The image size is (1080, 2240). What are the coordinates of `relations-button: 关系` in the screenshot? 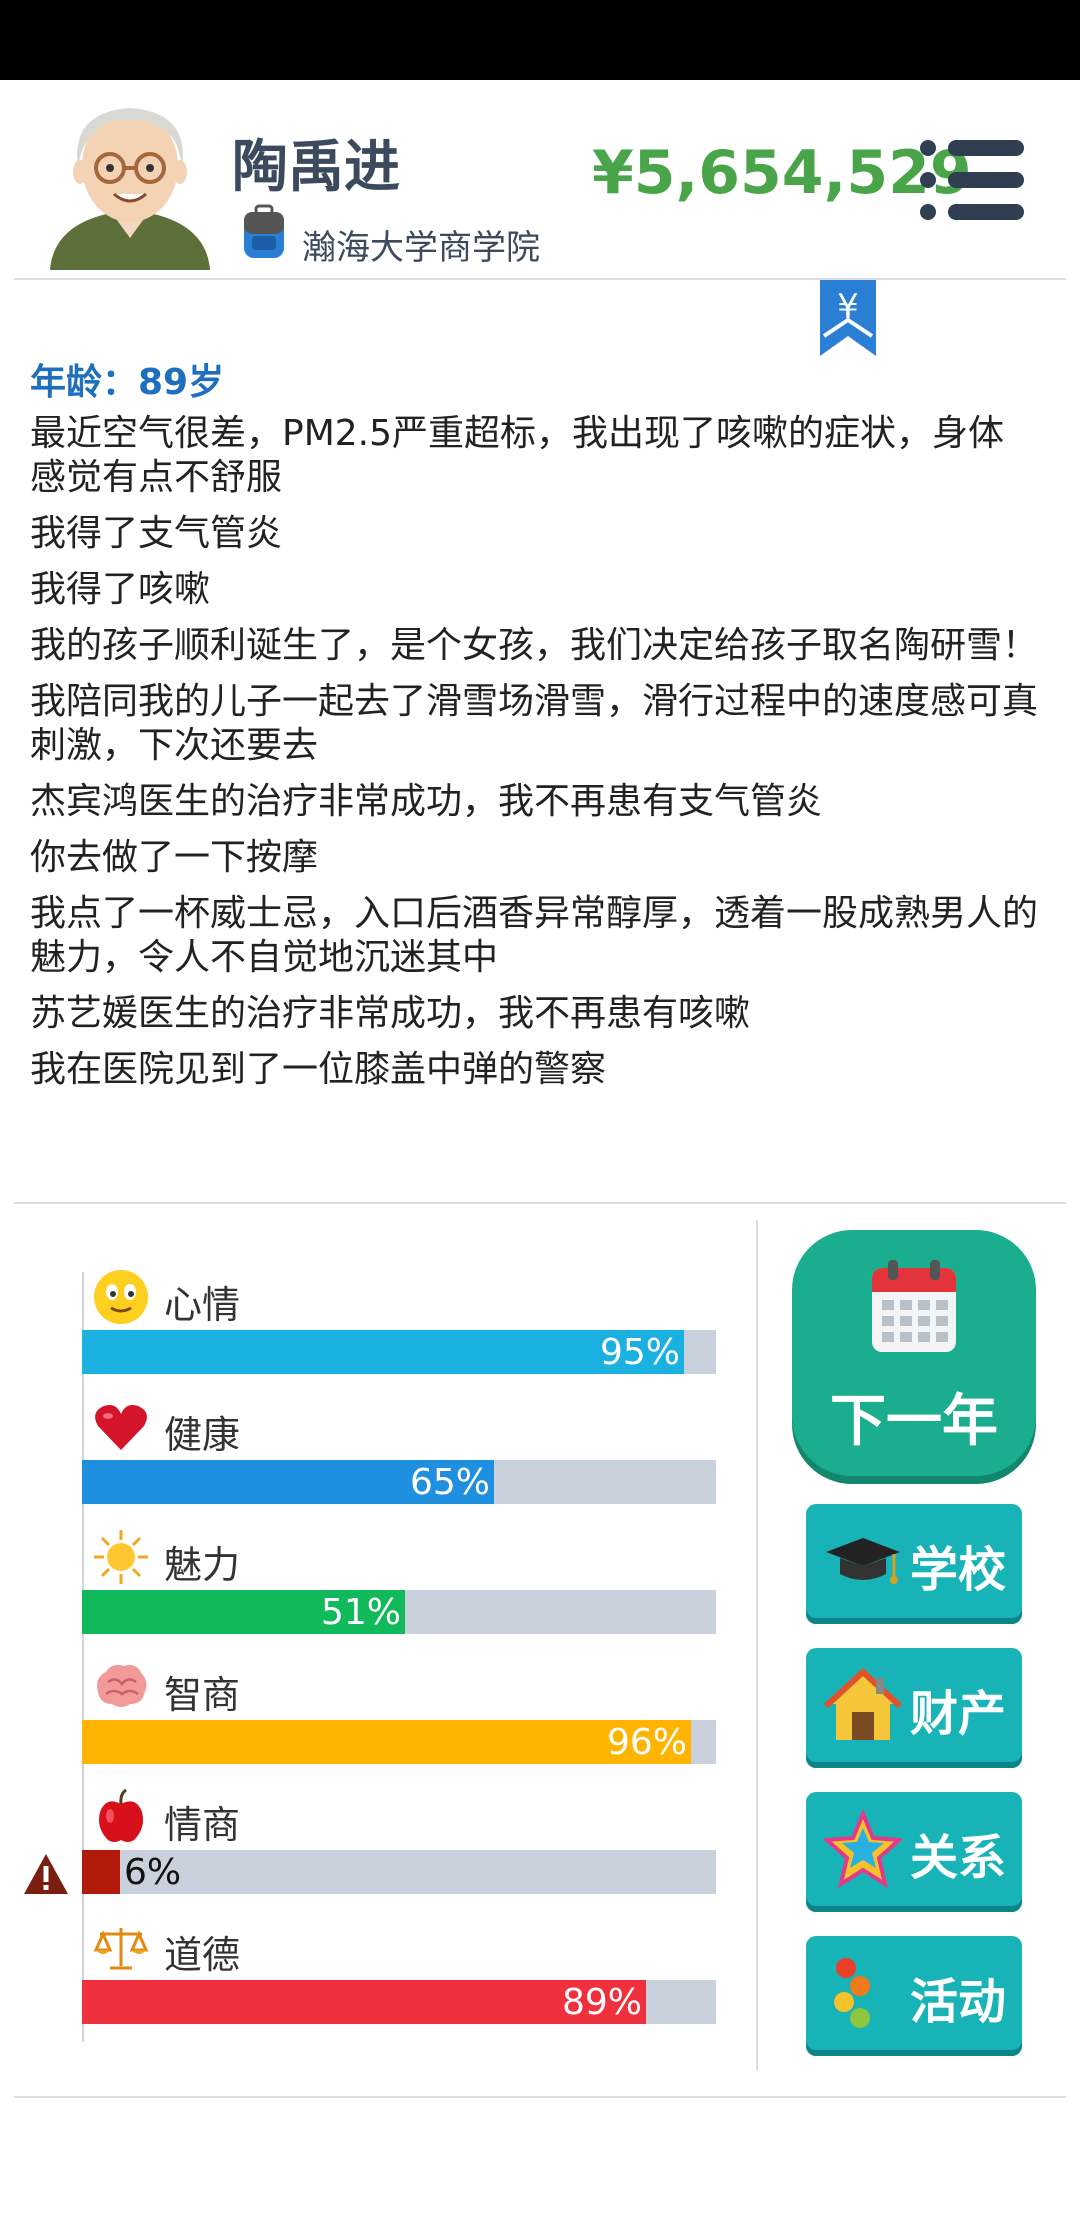 It's located at (914, 1849).